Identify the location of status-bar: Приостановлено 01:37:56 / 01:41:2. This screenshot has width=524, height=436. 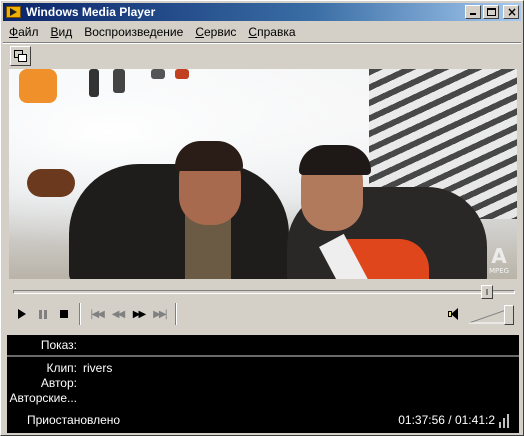
(263, 420).